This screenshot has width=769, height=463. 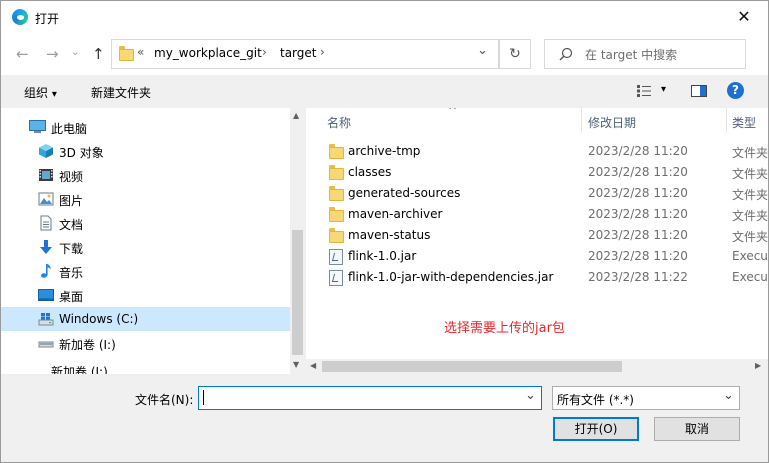 What do you see at coordinates (537, 214) in the screenshot?
I see `file-row: maven-archiver 2023/2/28 11:20 文件夹` at bounding box center [537, 214].